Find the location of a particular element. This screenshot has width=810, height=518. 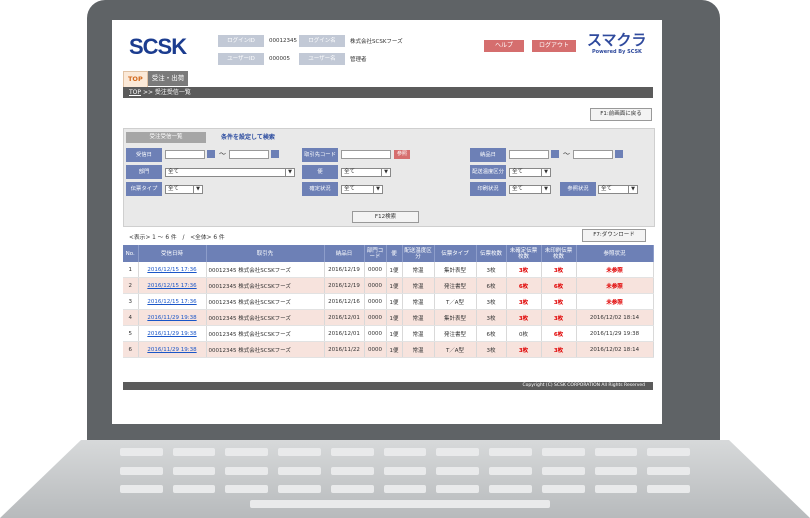

confirm-select: 全て ▼ is located at coordinates (362, 189).